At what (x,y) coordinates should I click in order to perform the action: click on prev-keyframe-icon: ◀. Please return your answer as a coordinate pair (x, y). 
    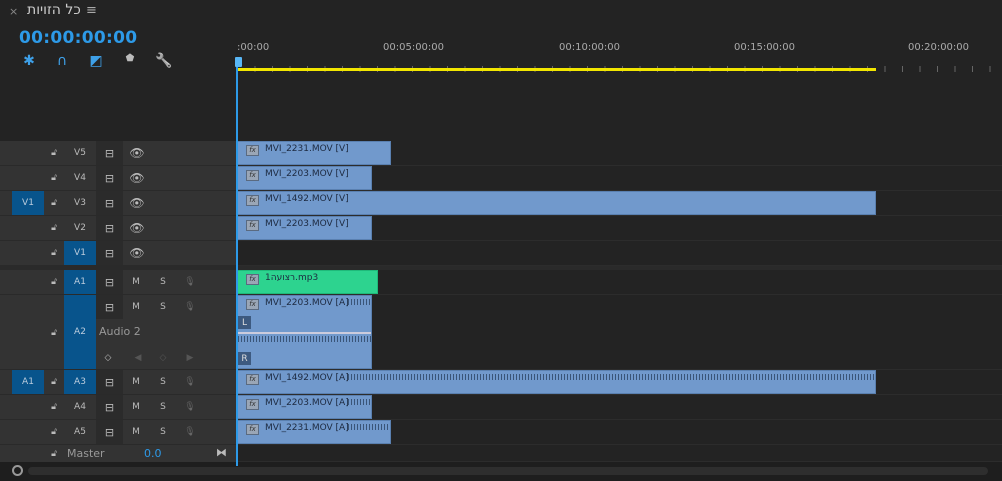
    Looking at the image, I should click on (138, 358).